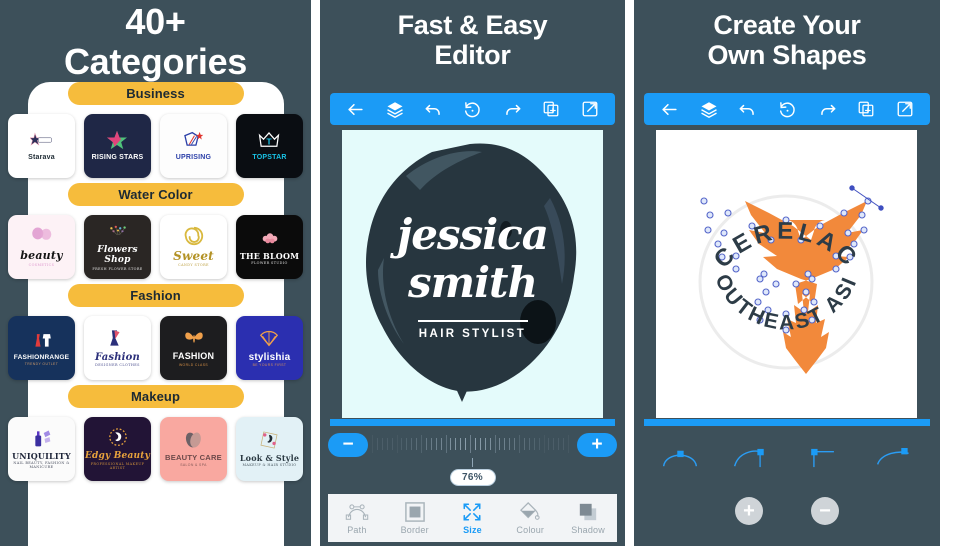 This screenshot has height=546, width=961. Describe the element at coordinates (472, 477) in the screenshot. I see `size-value-badge: 76%` at that location.